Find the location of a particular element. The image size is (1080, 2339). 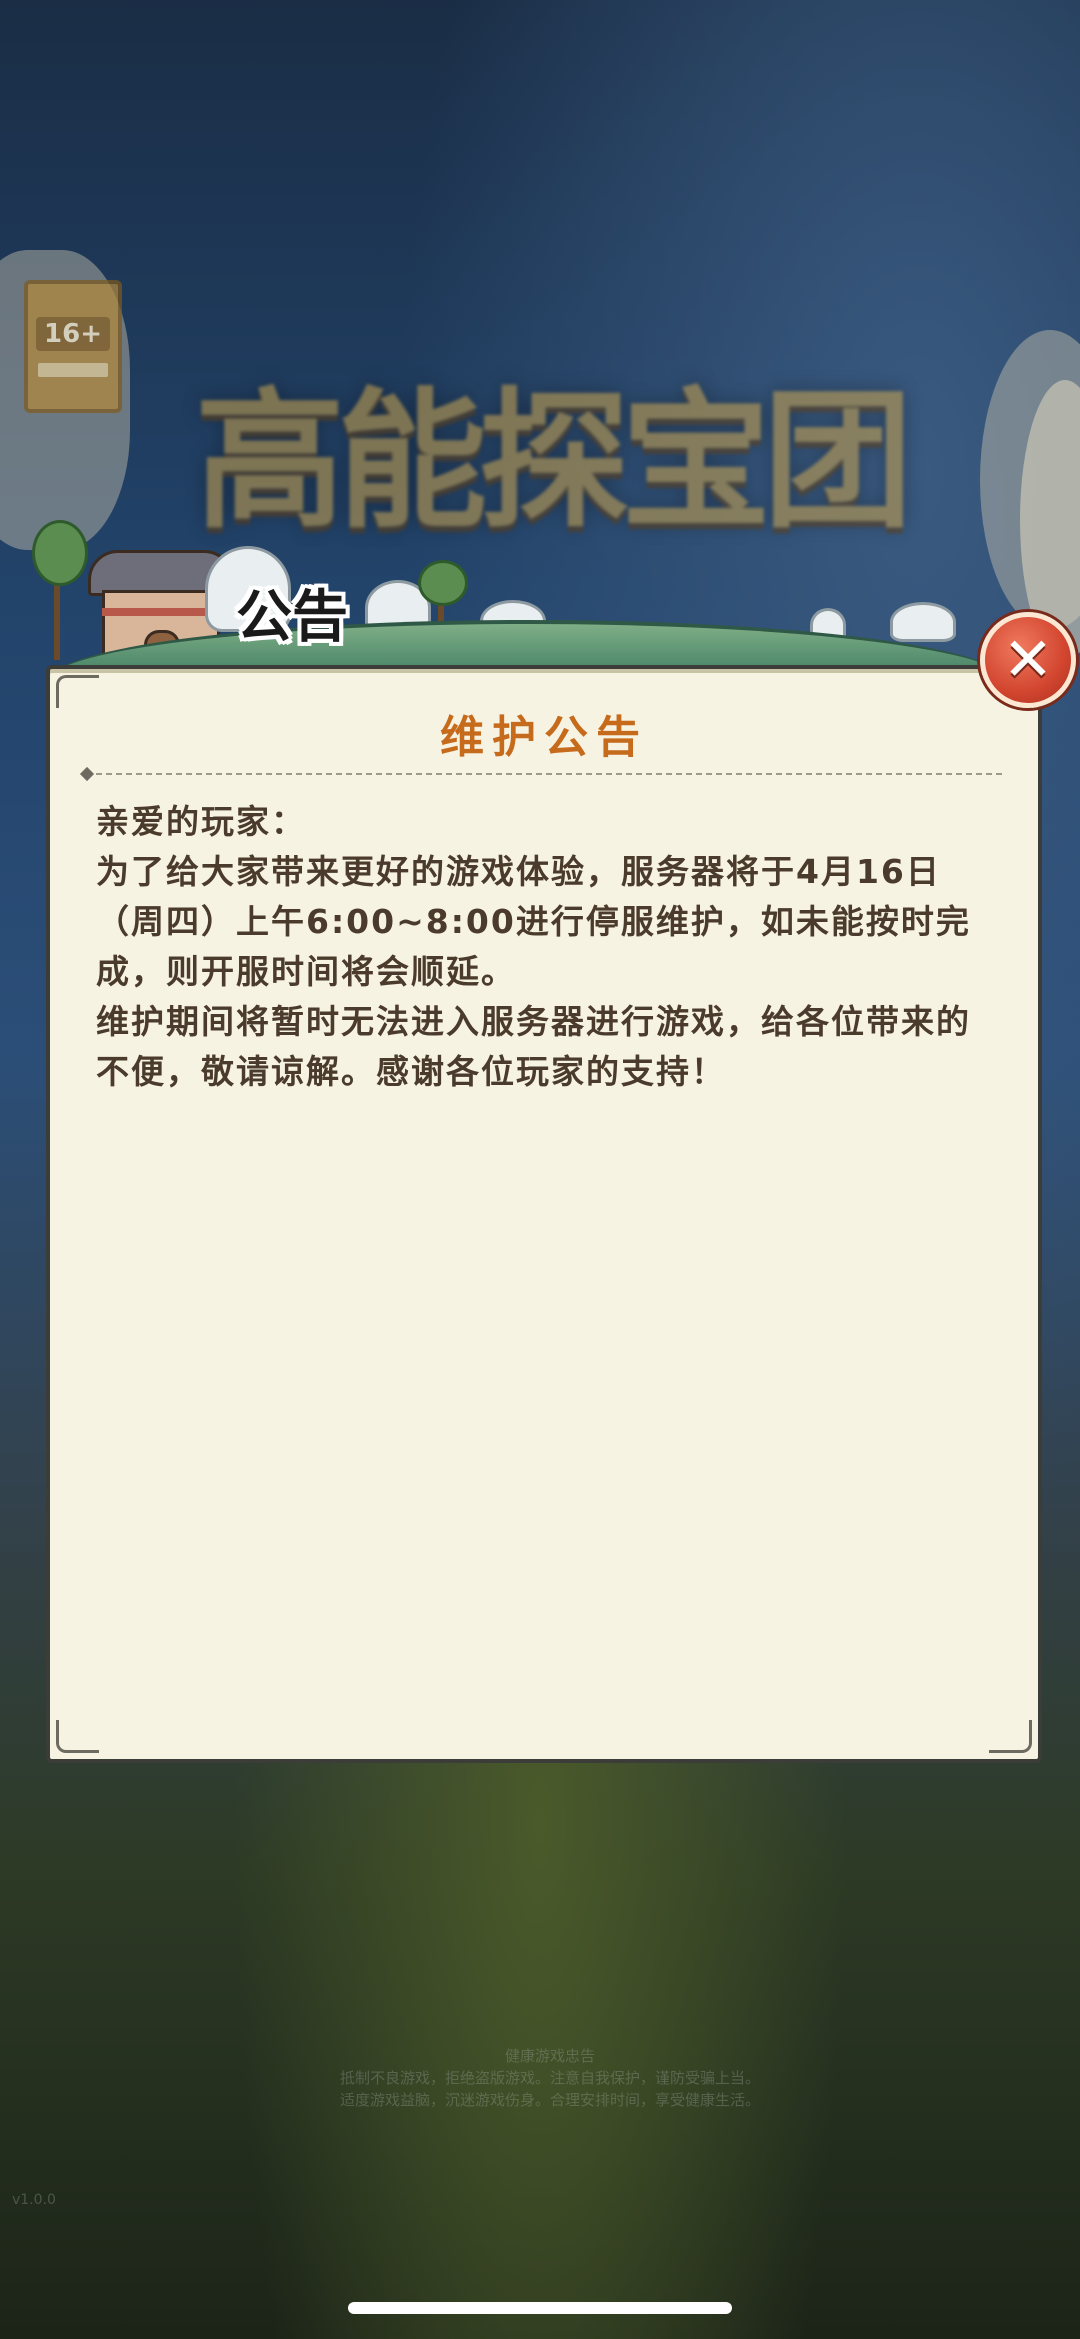

health-notice-line: 适度游戏益脑，沉迷游戏伤身。合理安排时间，享受健康生活。 is located at coordinates (549, 2100).